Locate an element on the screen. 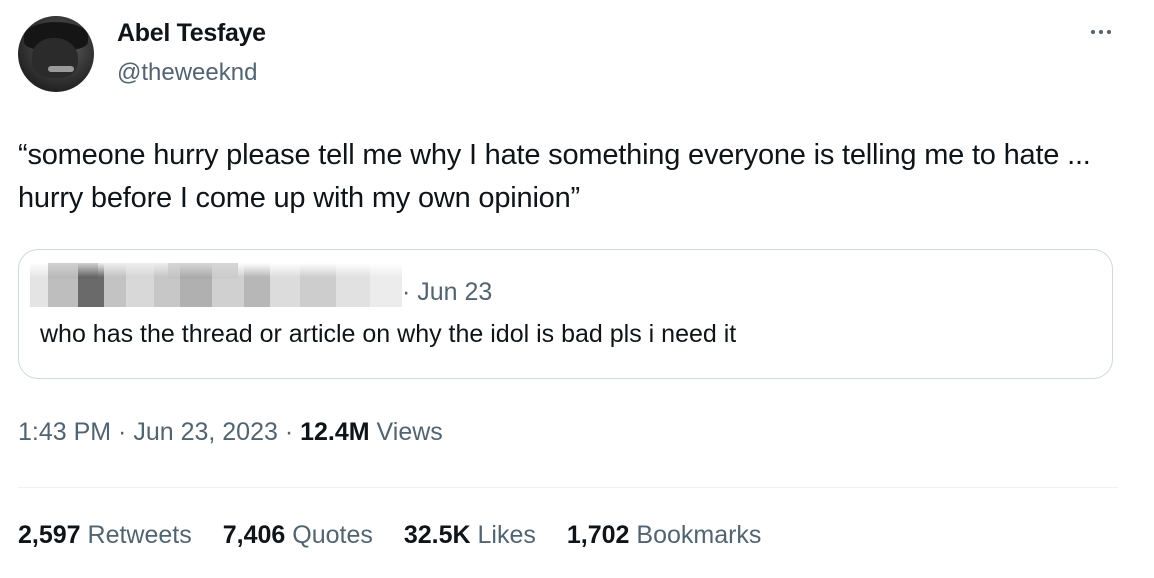  redacted-author is located at coordinates (216, 285).